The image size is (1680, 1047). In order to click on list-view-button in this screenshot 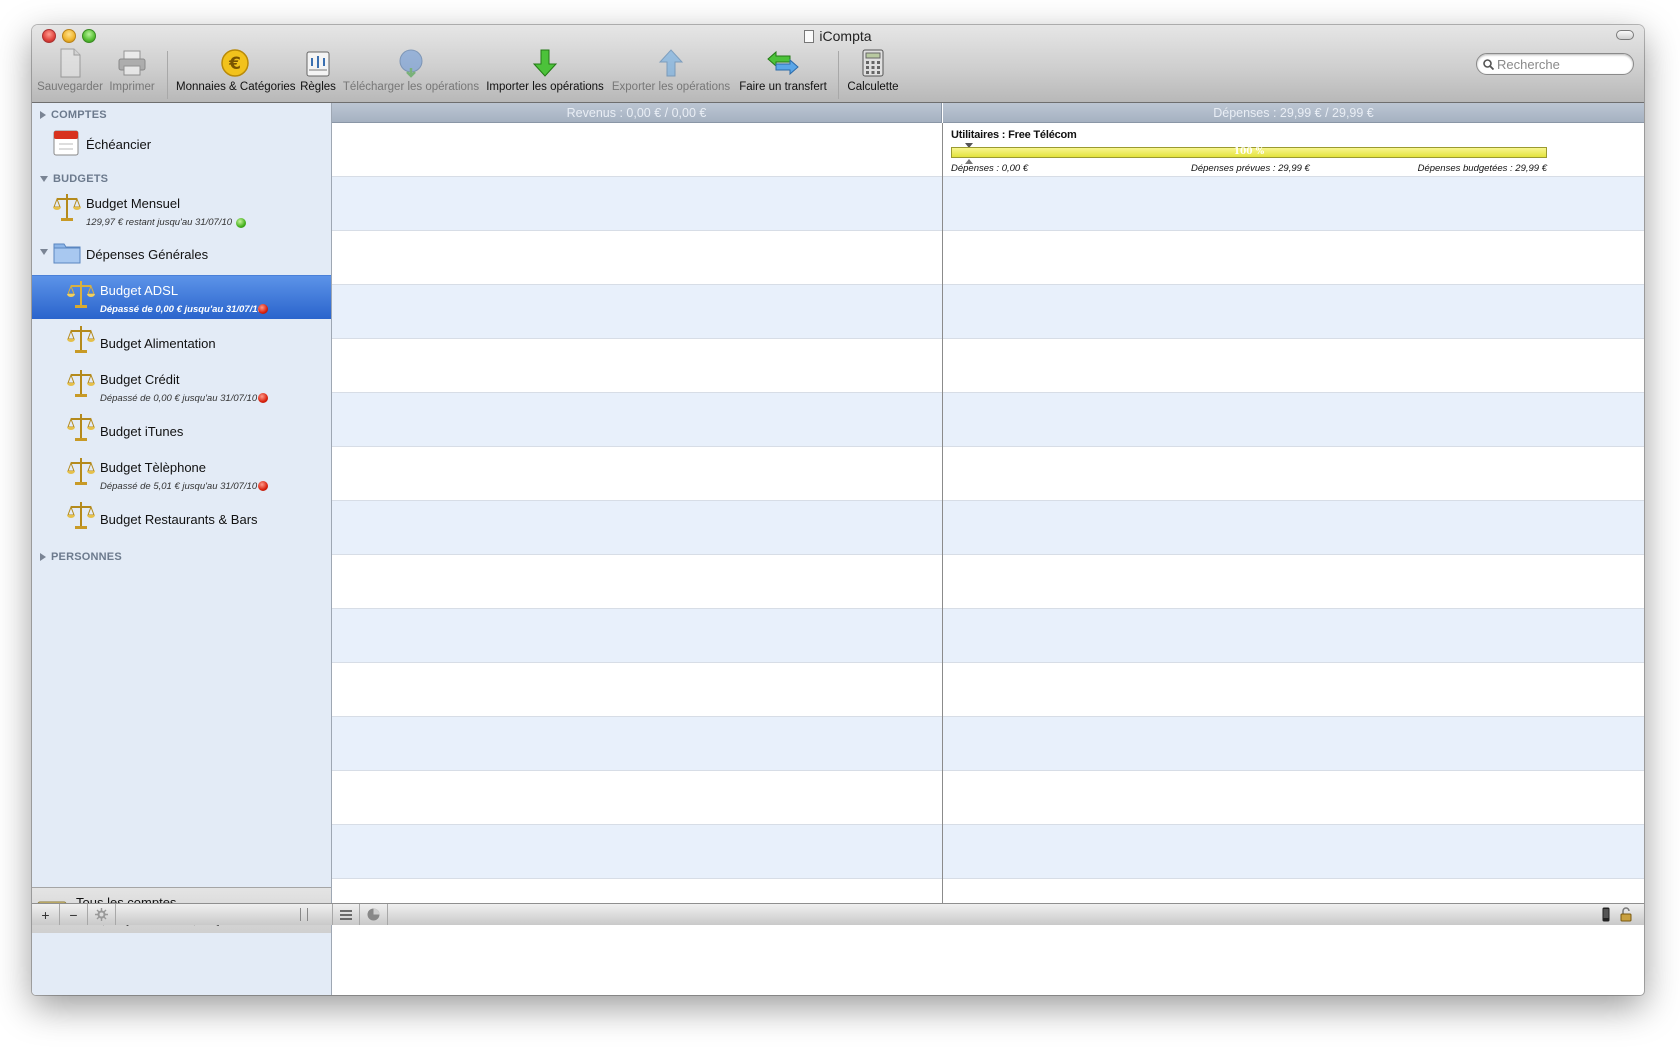, I will do `click(346, 914)`.